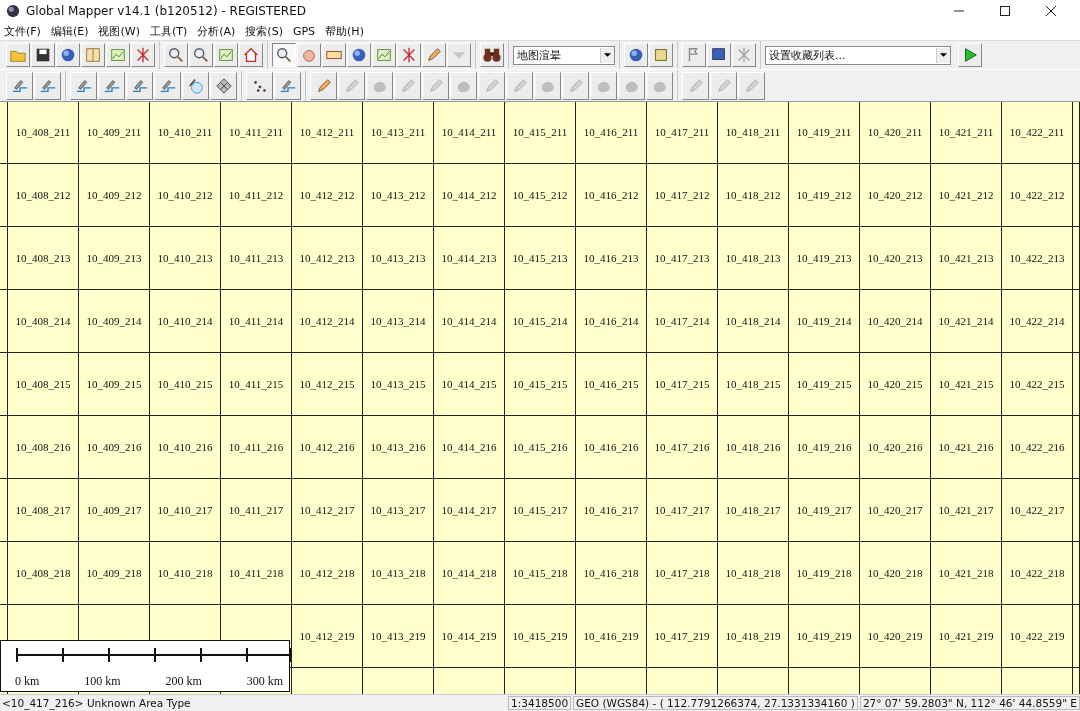 The width and height of the screenshot is (1080, 711). I want to click on tile-label: 10_417_214, so click(682, 321).